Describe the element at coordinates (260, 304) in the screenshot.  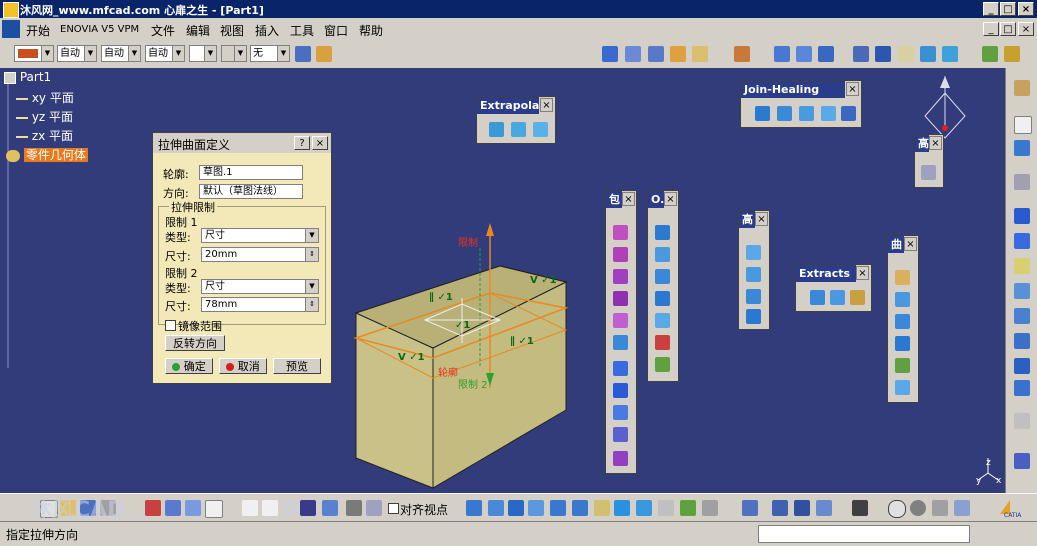
I see `limit2-dim-spinner: 78mm ⇕` at that location.